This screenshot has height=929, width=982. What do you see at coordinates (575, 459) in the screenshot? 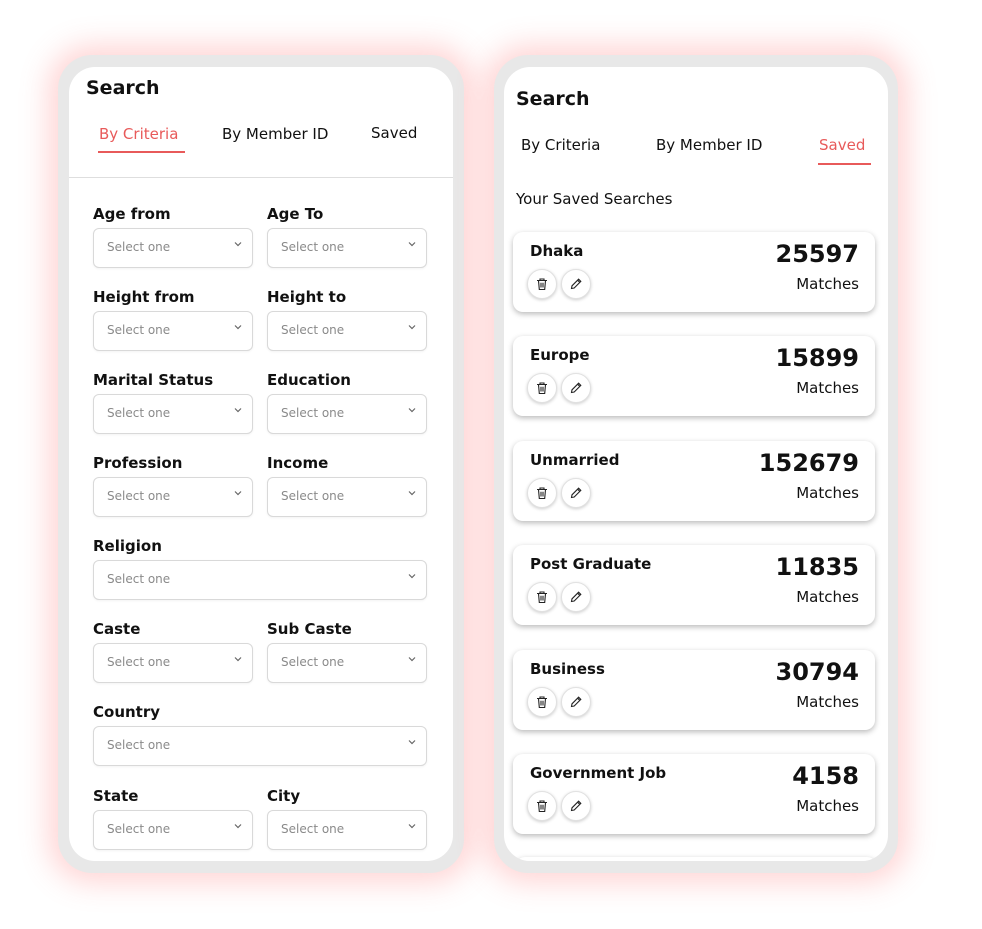
I see `saved-search-name: Unmarried` at bounding box center [575, 459].